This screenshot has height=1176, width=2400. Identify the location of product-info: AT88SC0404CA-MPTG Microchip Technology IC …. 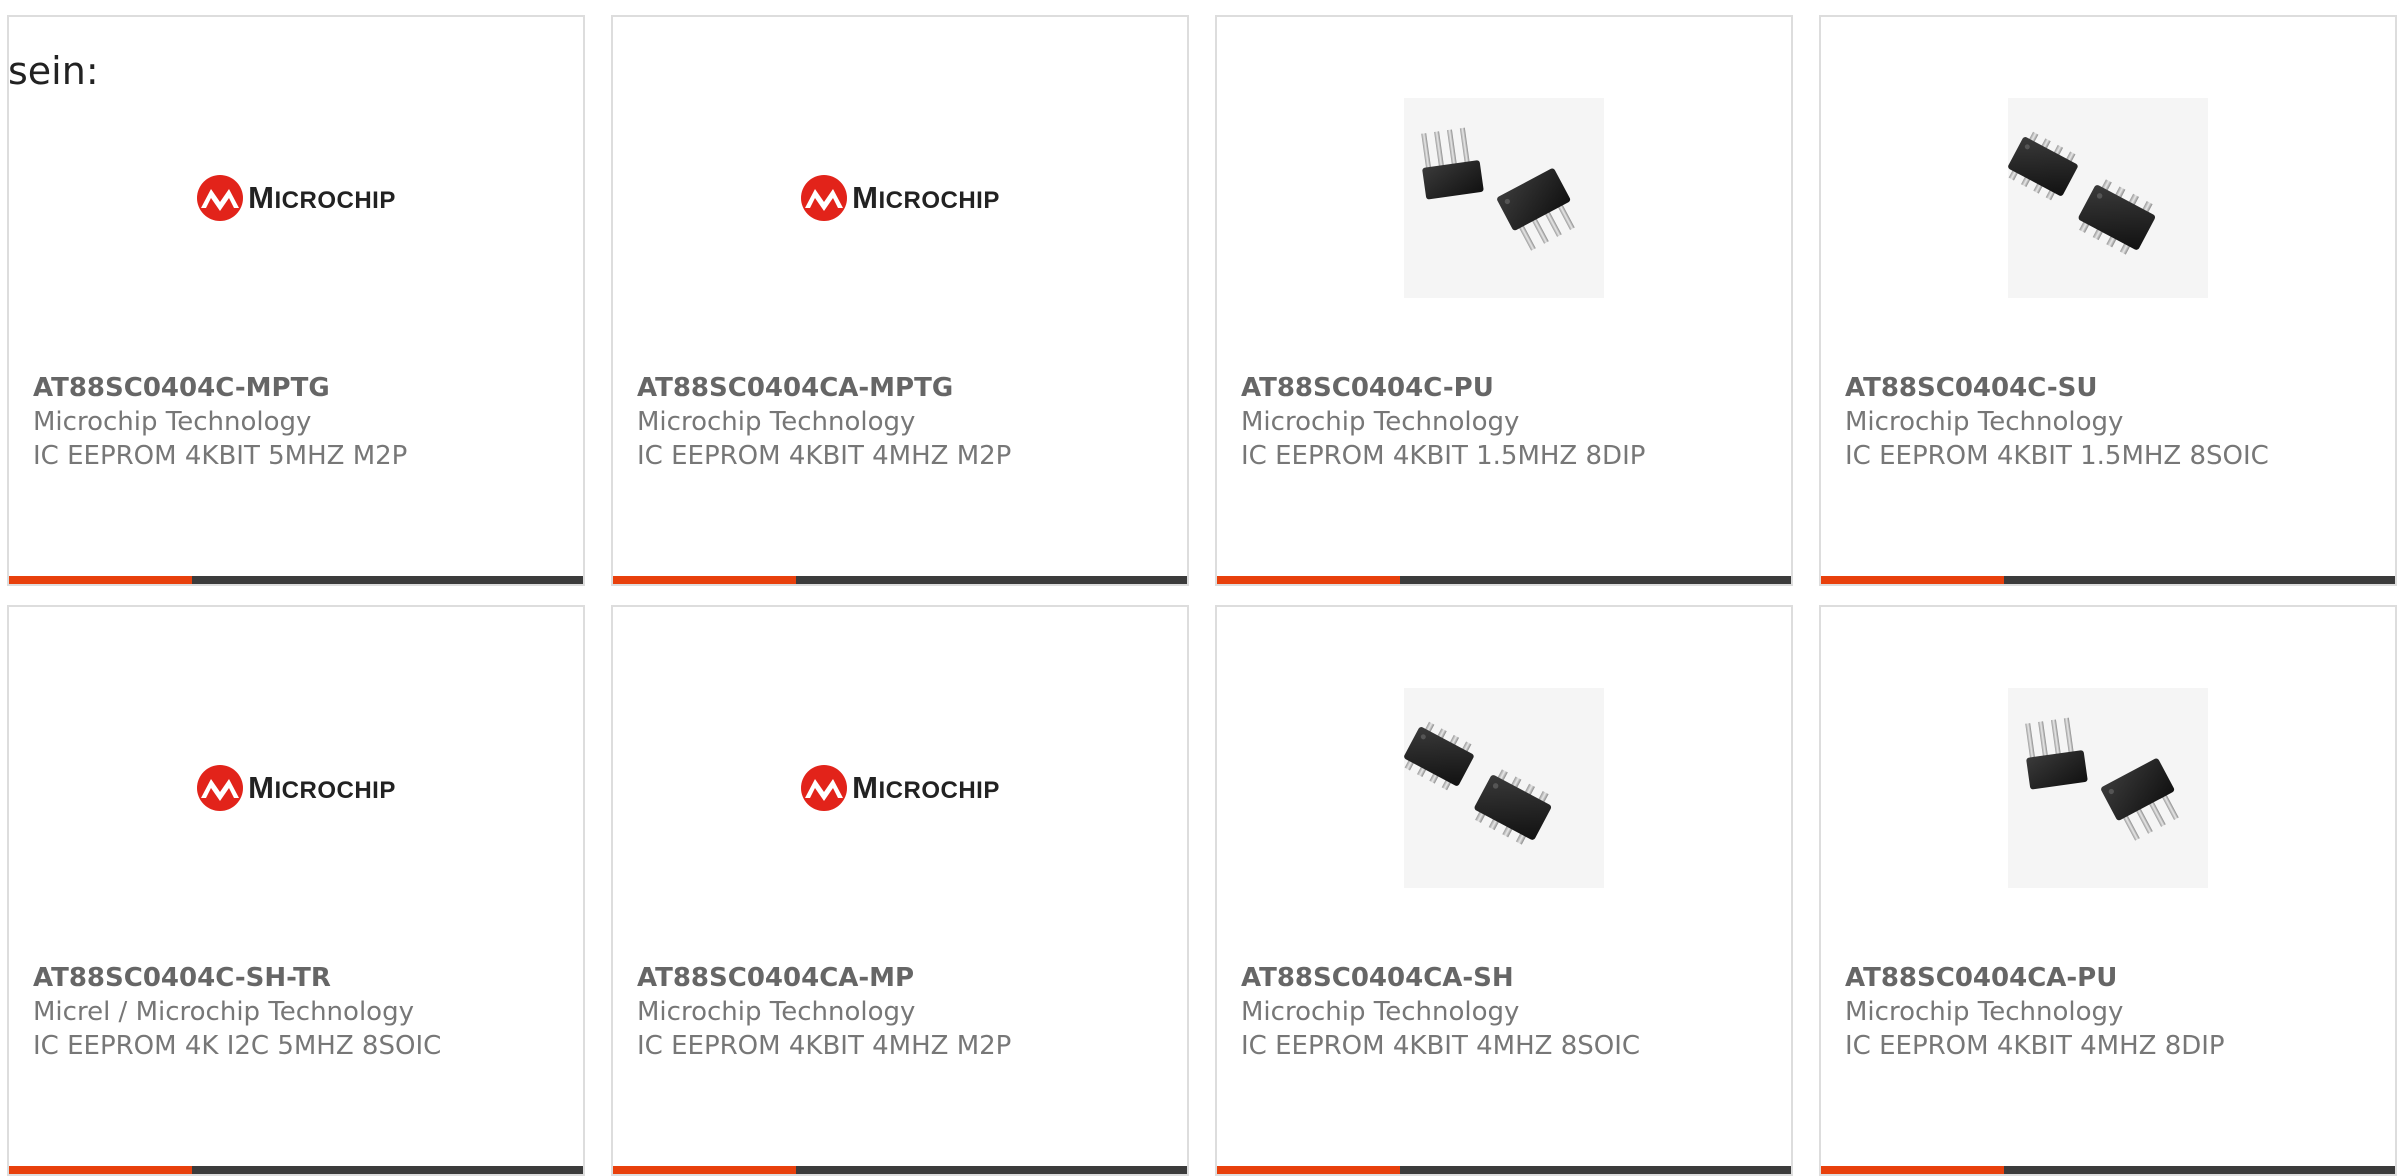
(907, 422).